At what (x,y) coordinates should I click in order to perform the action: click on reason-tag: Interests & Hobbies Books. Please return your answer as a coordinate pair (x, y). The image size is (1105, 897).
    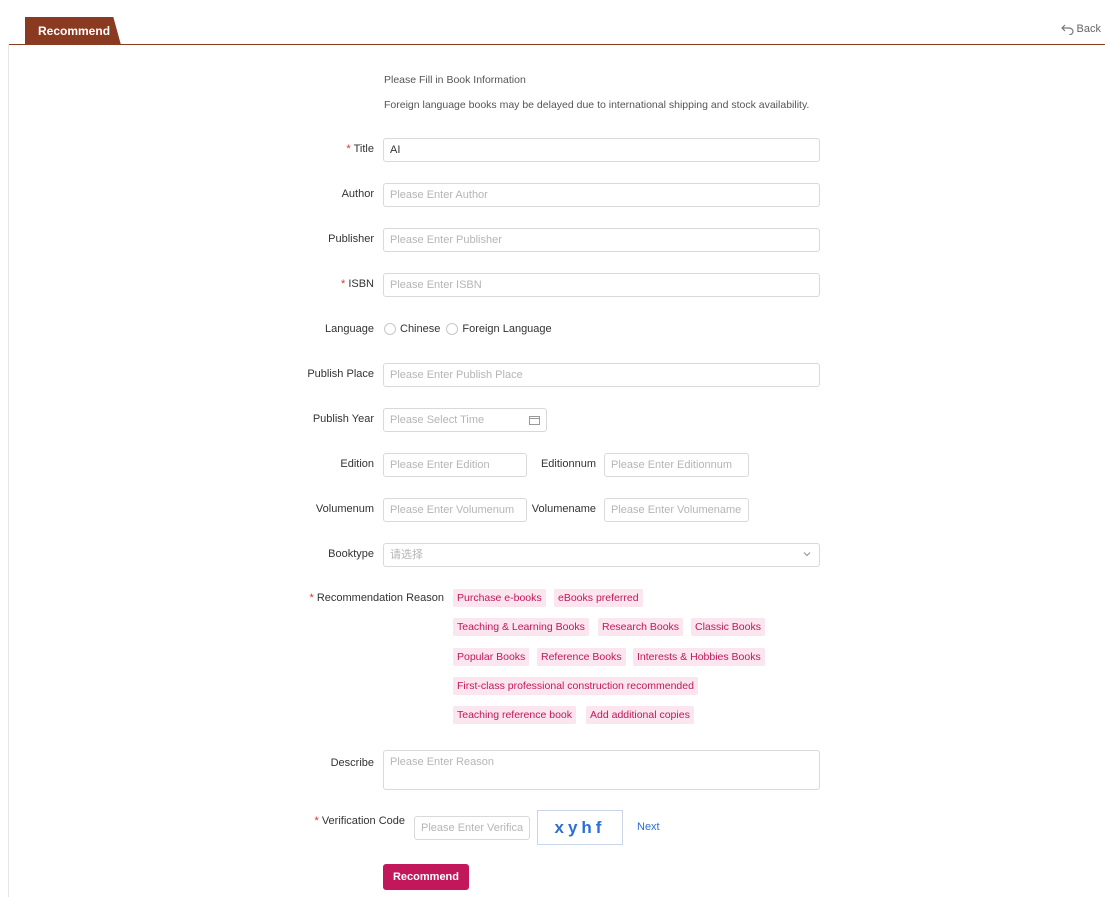
    Looking at the image, I should click on (699, 657).